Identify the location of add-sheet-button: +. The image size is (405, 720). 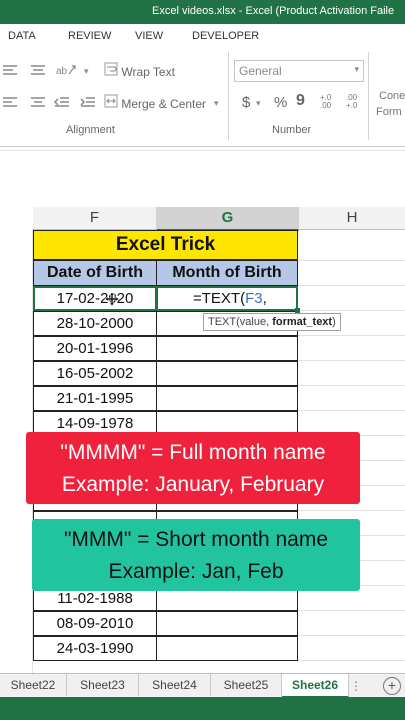
(392, 686).